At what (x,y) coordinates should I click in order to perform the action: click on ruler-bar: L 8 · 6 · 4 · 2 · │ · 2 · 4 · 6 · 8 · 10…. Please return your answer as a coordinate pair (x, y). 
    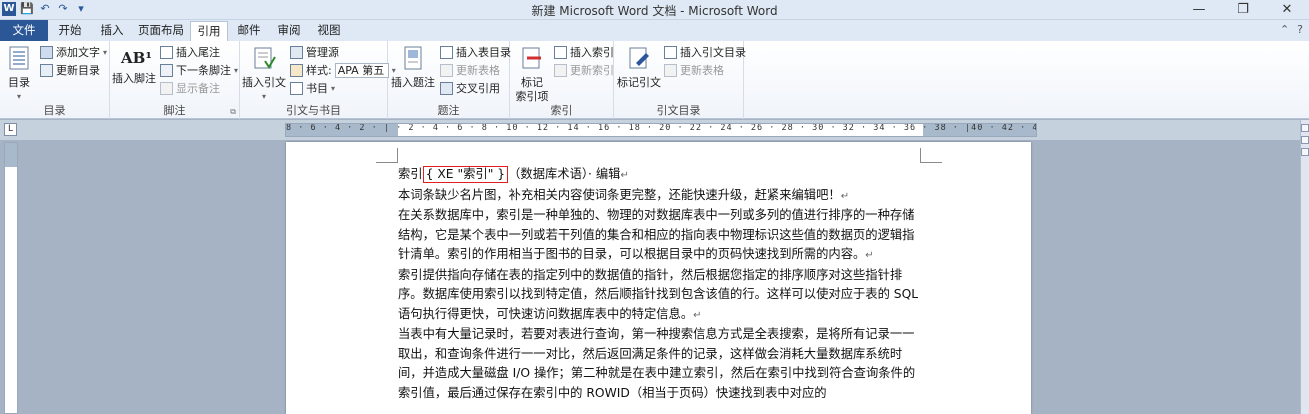
    Looking at the image, I should click on (654, 130).